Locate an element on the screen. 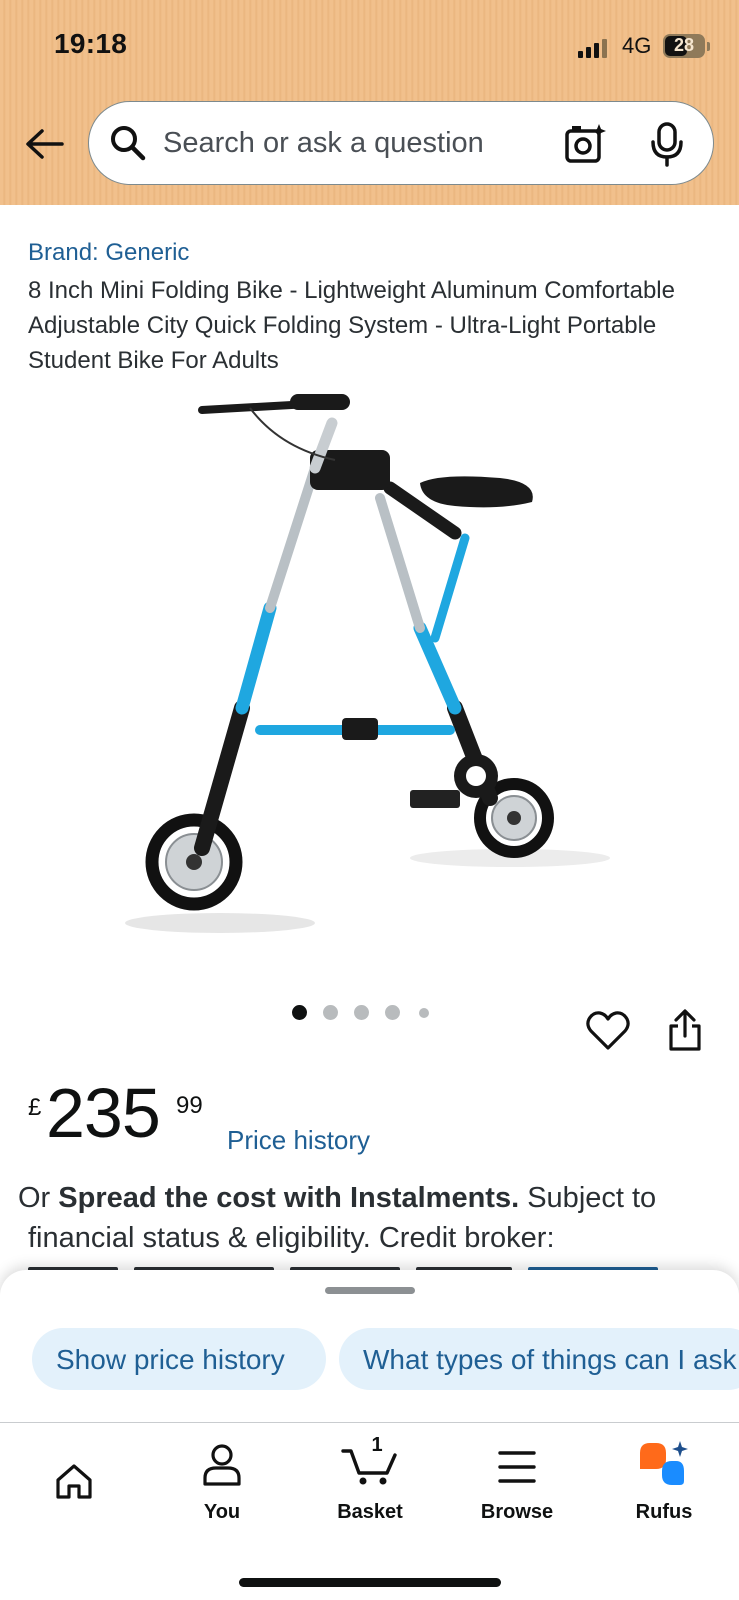 The height and width of the screenshot is (1600, 739). person-icon is located at coordinates (222, 1465).